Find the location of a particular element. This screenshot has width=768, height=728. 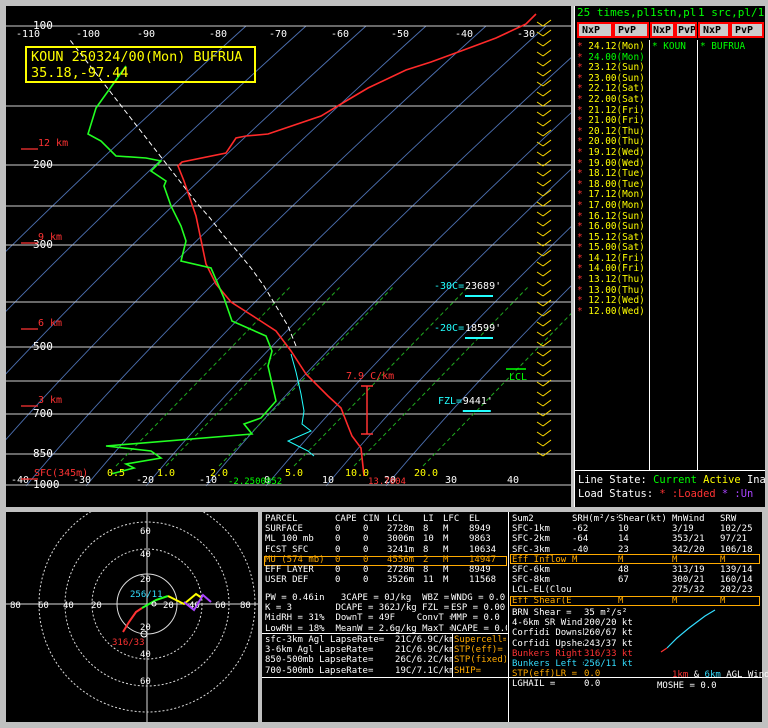

table-cell: 0 is located at coordinates (338, 569).